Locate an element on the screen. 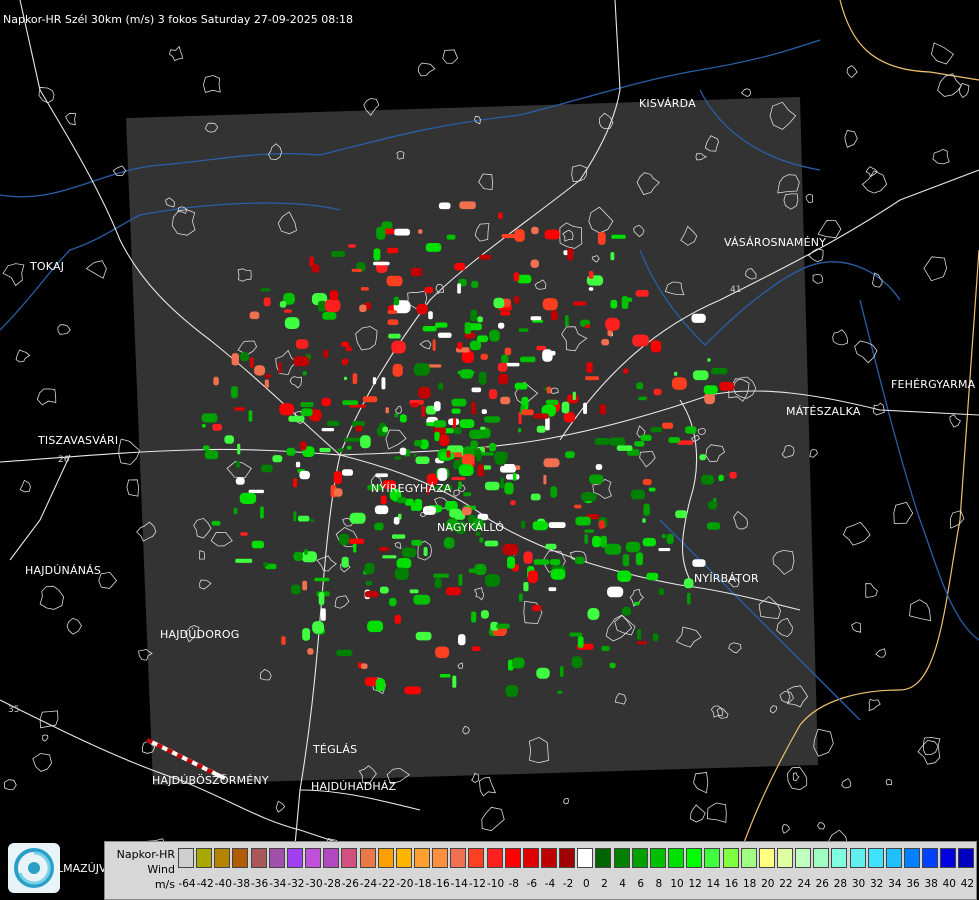 This screenshot has height=900, width=979. legend-tick-label: 42 is located at coordinates (967, 884).